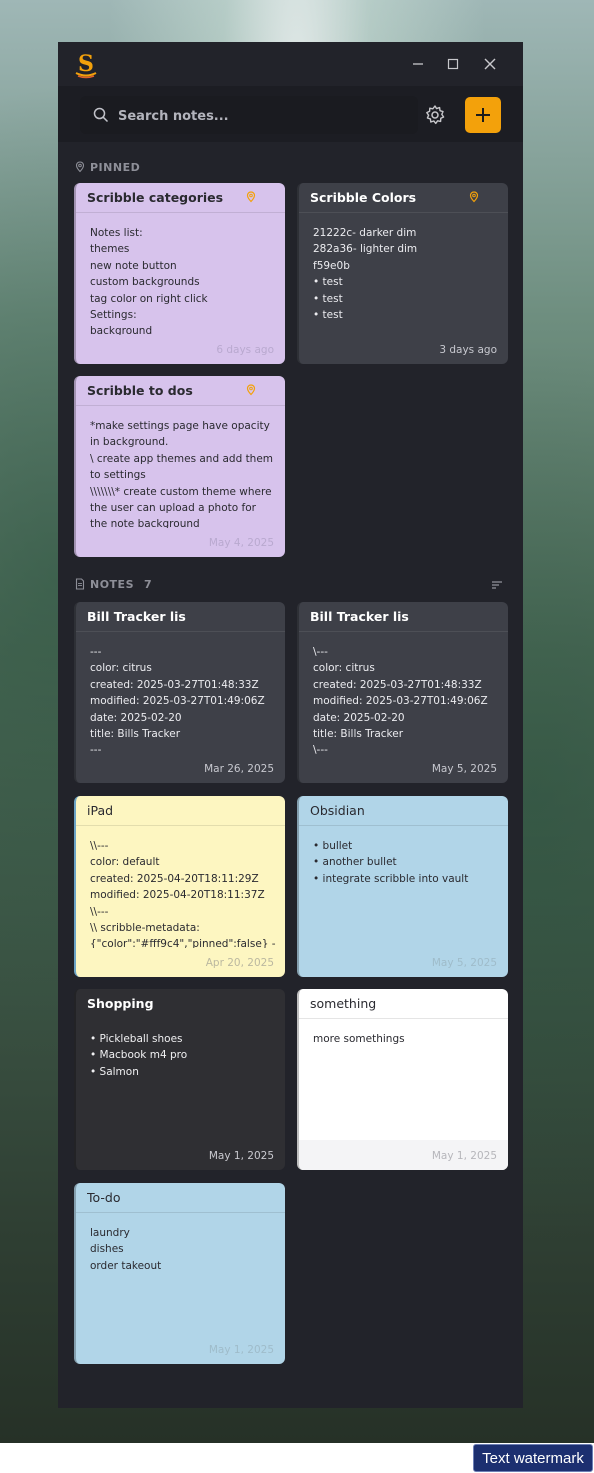 The width and height of the screenshot is (594, 1473). I want to click on title-bar: S, so click(290, 64).